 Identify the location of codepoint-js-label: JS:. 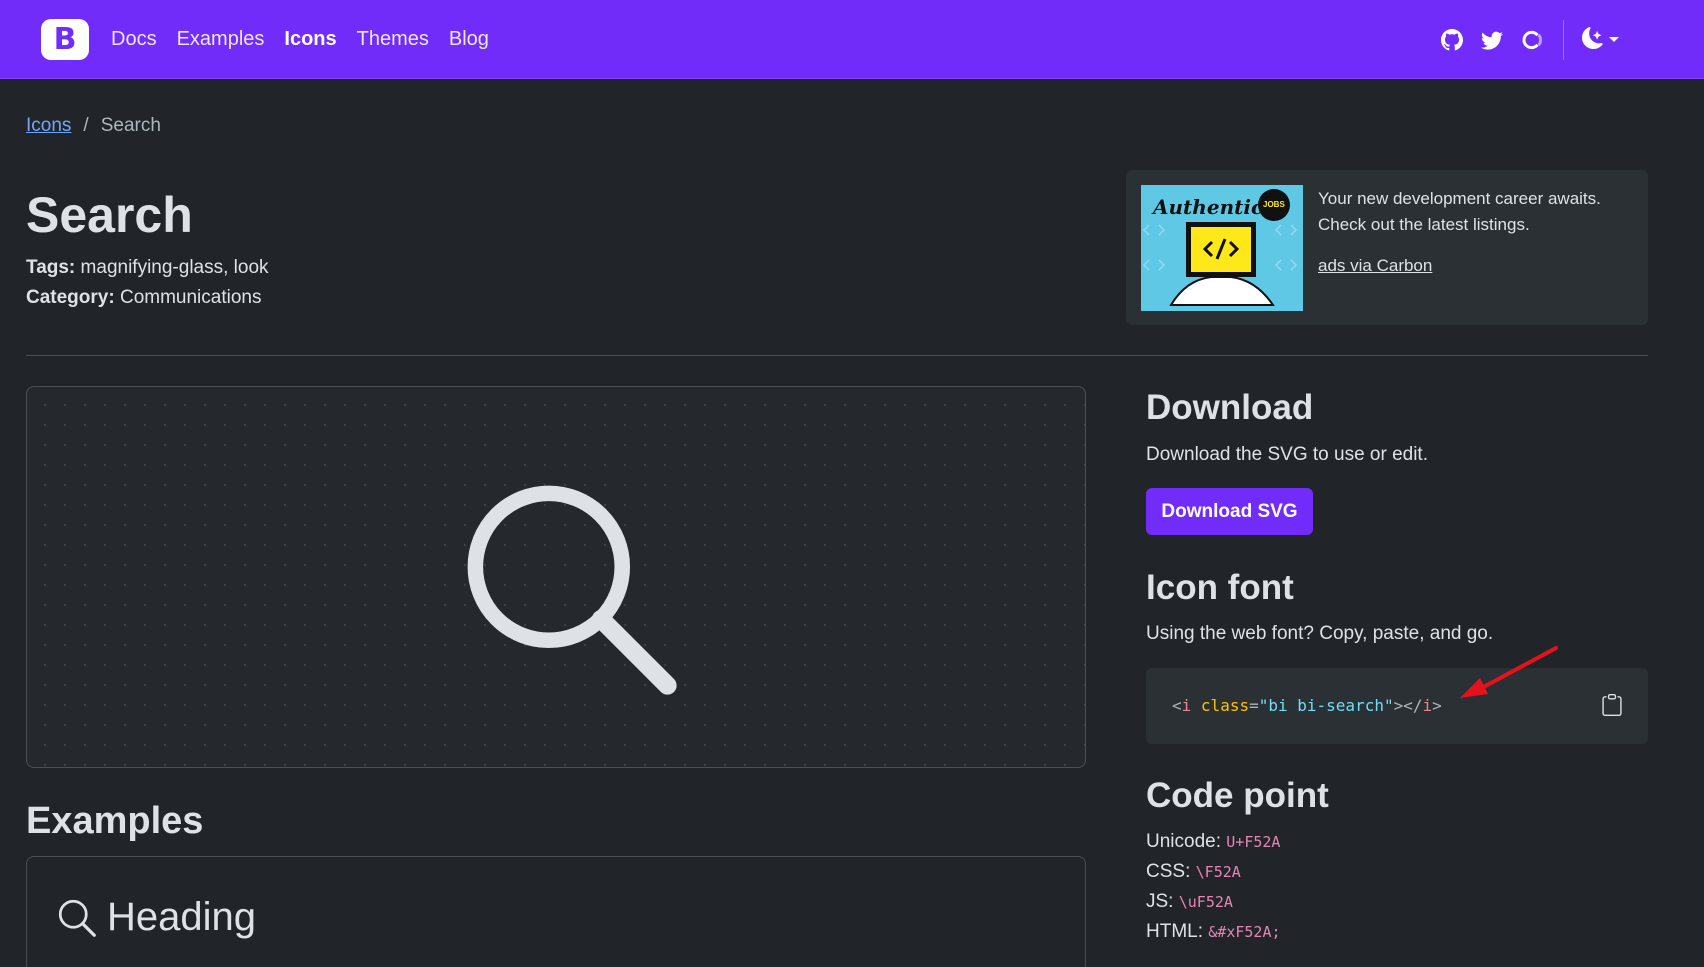
(1160, 901).